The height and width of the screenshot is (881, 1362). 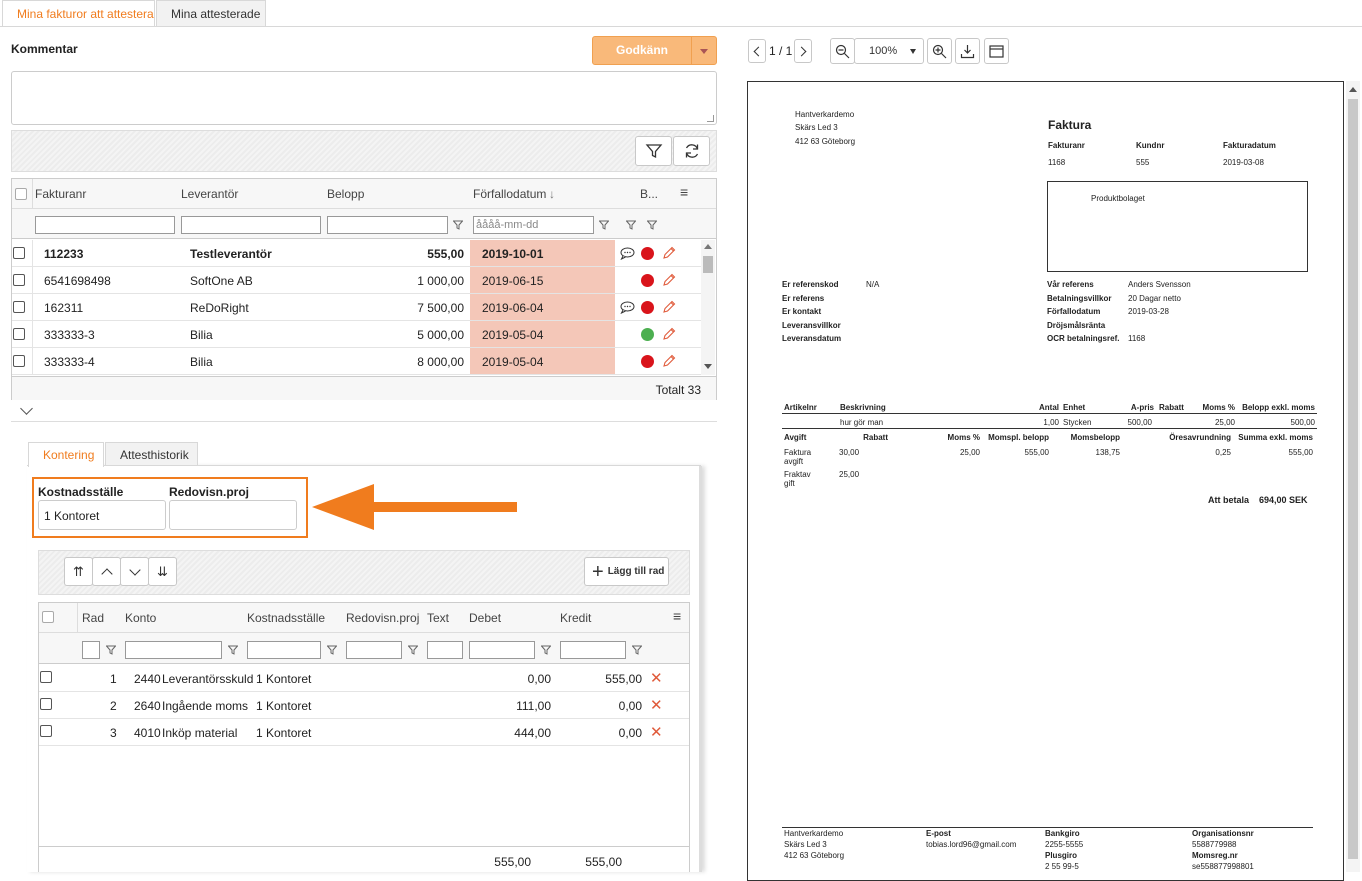 What do you see at coordinates (939, 51) in the screenshot?
I see `zoom-in-button` at bounding box center [939, 51].